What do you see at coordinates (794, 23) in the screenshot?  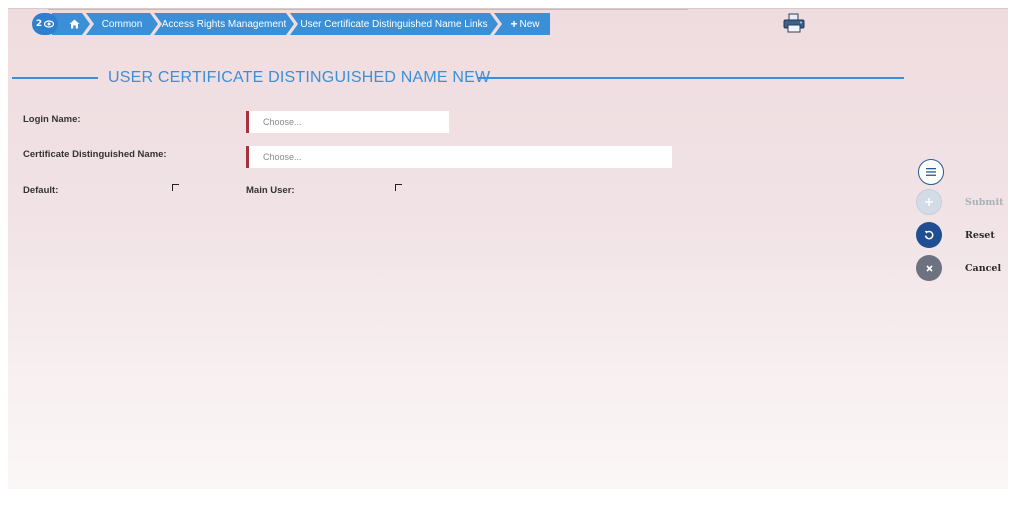 I see `printer-icon` at bounding box center [794, 23].